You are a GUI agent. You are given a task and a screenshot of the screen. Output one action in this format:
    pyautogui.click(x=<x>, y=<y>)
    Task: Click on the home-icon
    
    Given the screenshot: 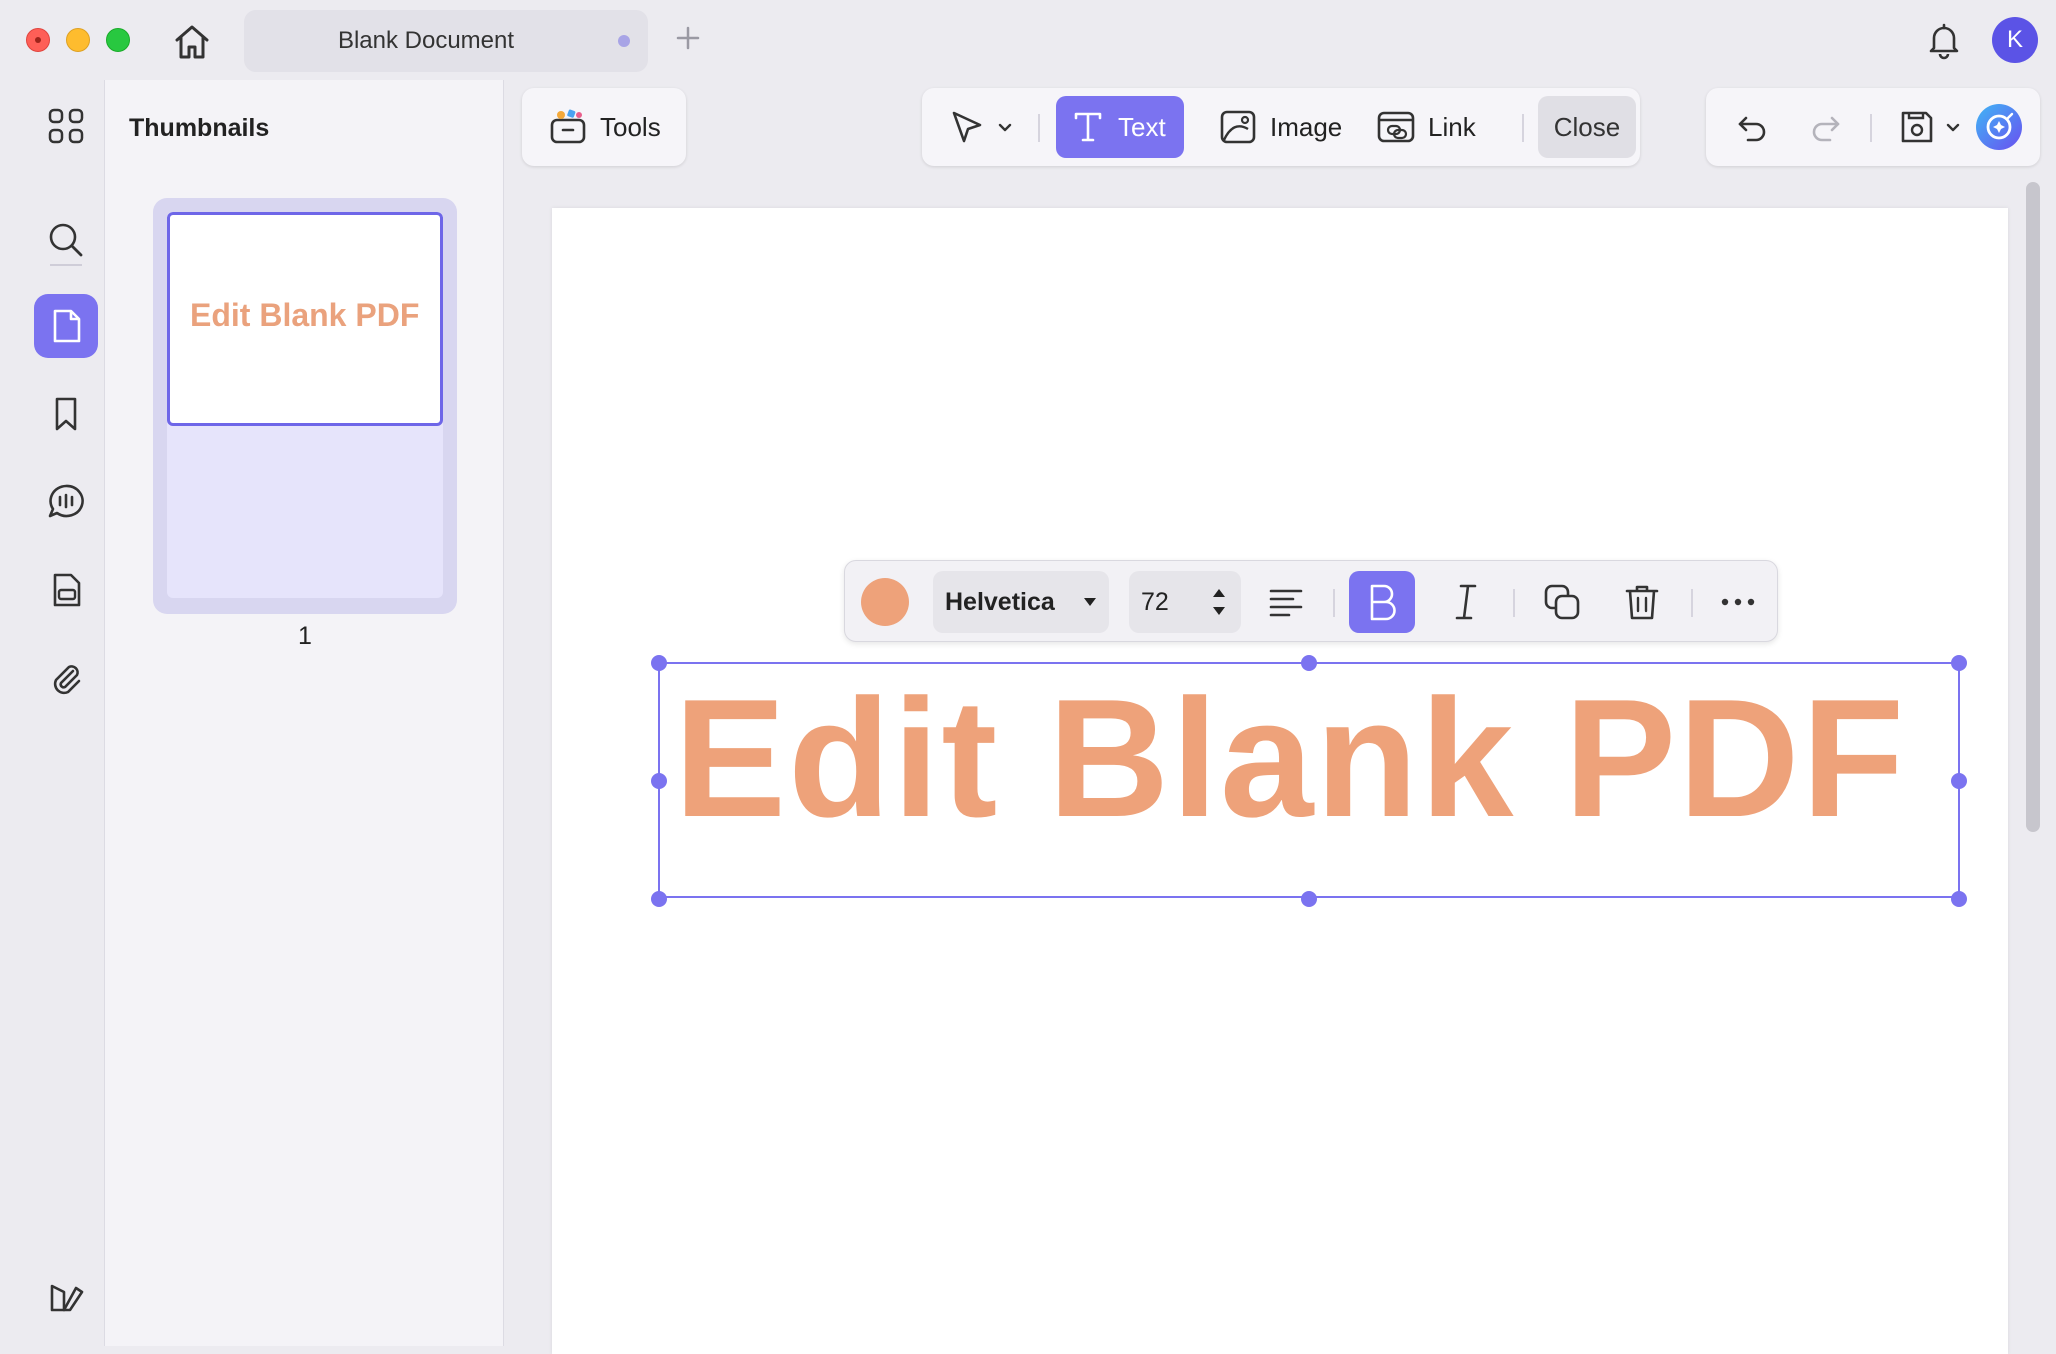 What is the action you would take?
    pyautogui.click(x=192, y=42)
    